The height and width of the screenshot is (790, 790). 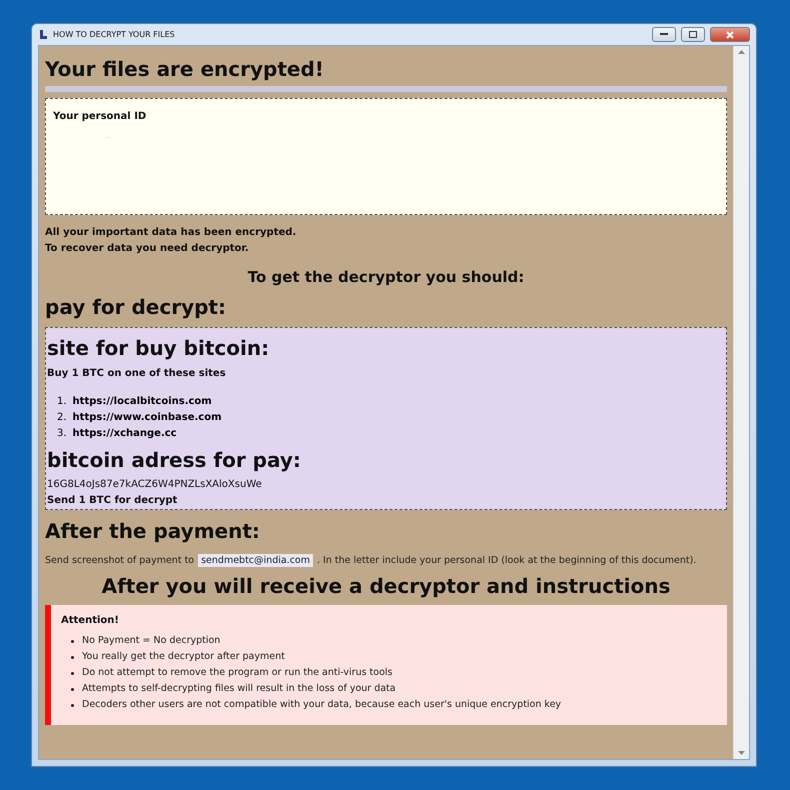 What do you see at coordinates (119, 560) in the screenshot?
I see `instruction-text: Send screenshot of payment to` at bounding box center [119, 560].